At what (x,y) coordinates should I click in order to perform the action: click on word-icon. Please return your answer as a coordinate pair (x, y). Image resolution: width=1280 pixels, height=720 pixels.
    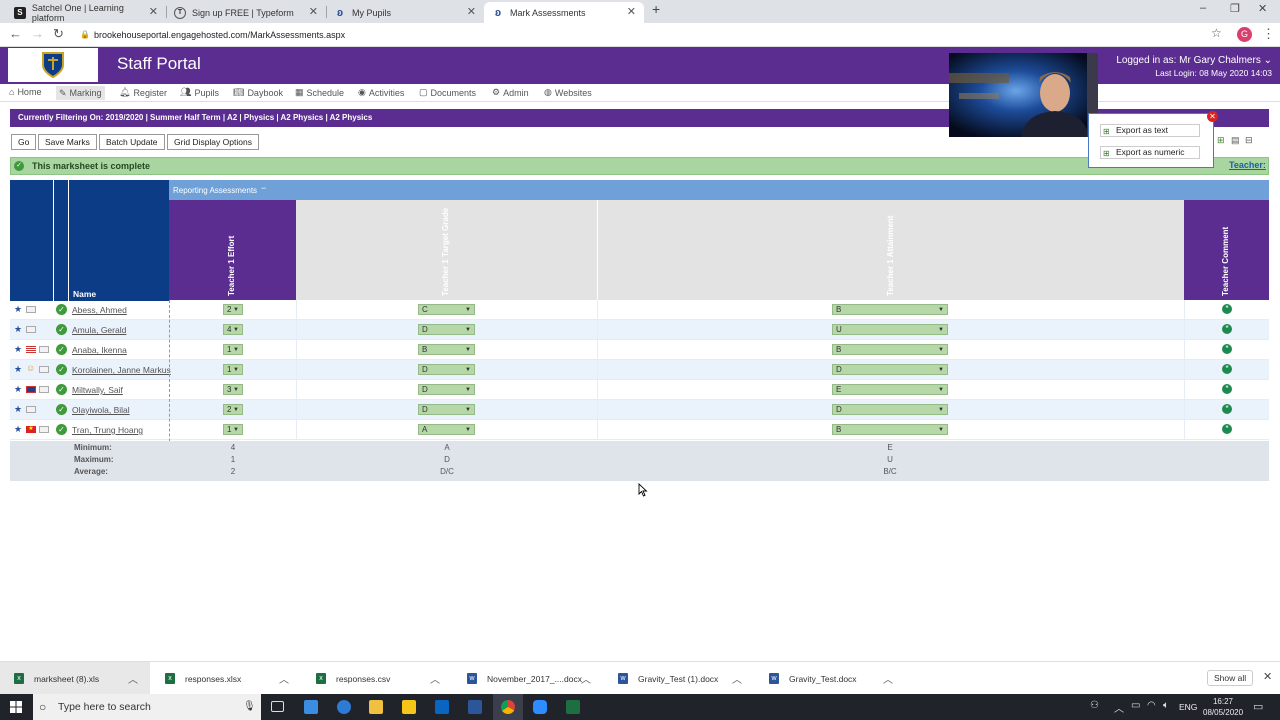
    Looking at the image, I should click on (475, 707).